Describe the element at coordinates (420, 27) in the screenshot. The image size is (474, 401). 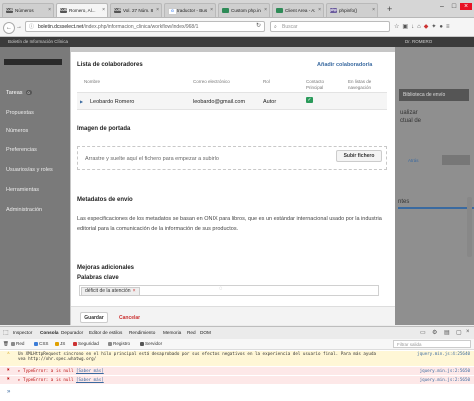
I see `home-icon: ⌂` at that location.